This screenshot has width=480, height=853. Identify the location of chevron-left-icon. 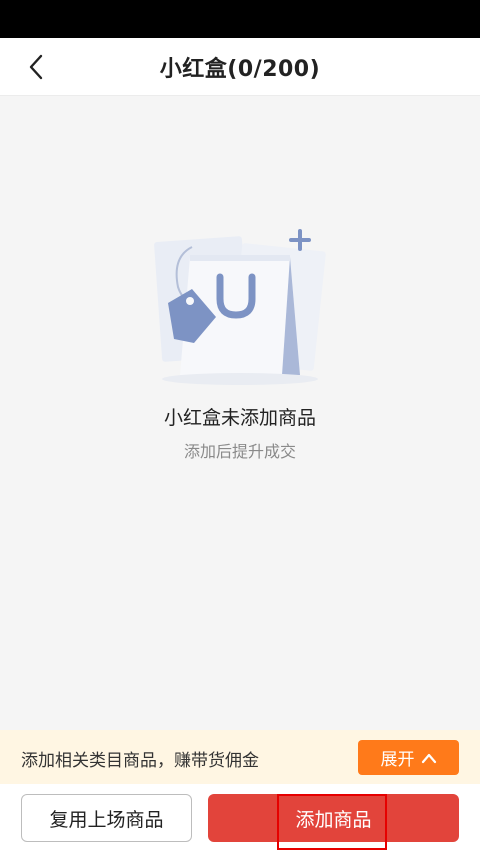
(36, 67).